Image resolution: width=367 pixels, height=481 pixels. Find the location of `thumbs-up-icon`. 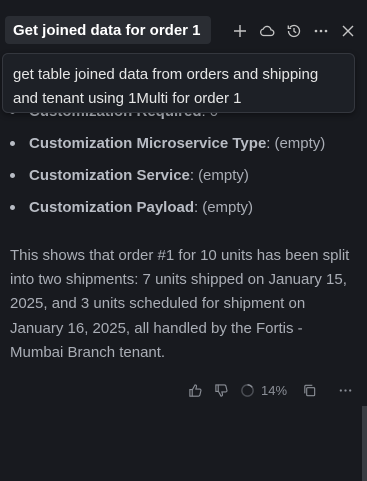

thumbs-up-icon is located at coordinates (195, 390).